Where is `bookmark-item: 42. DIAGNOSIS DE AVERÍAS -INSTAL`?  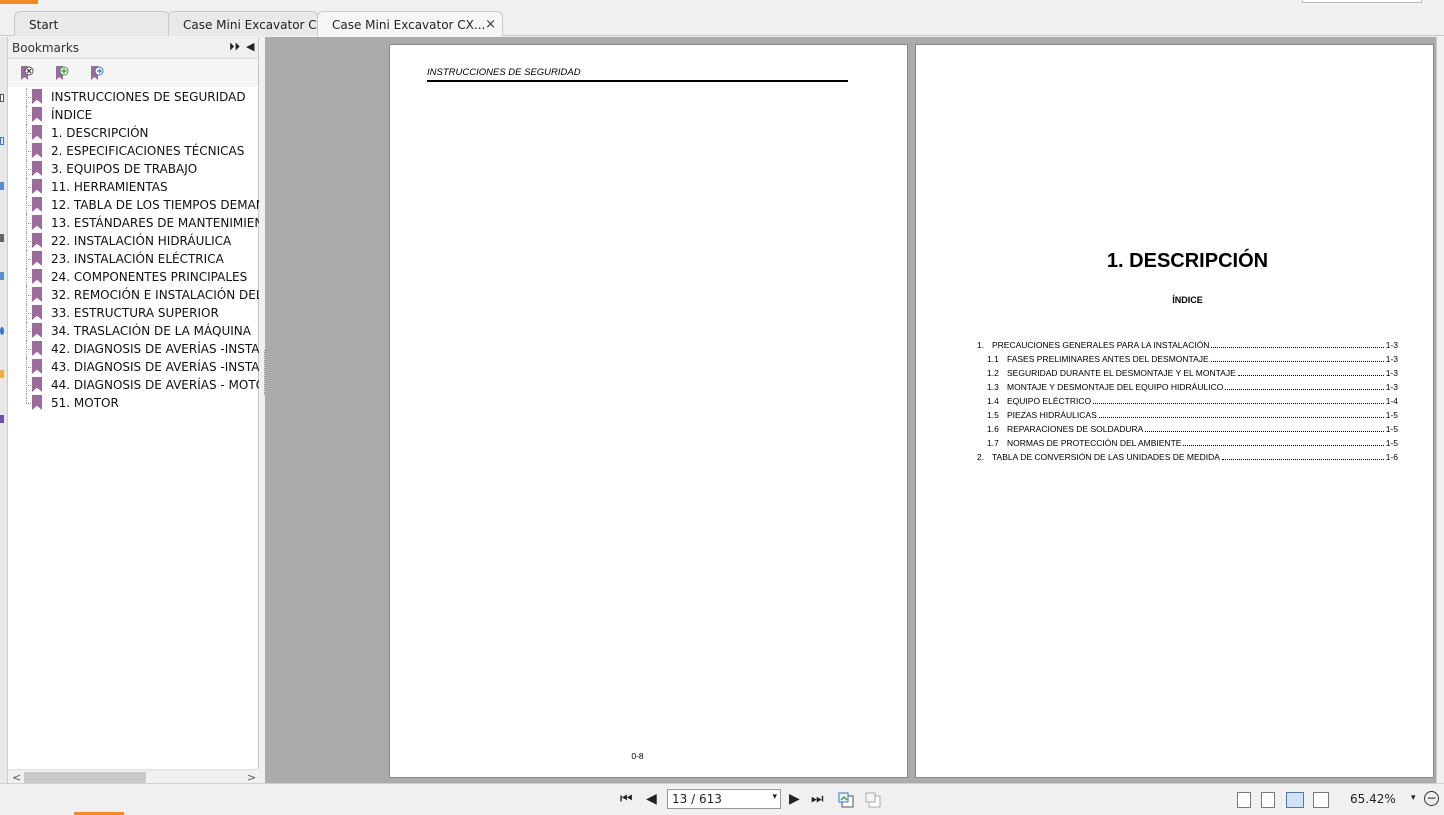 bookmark-item: 42. DIAGNOSIS DE AVERÍAS -INSTAL is located at coordinates (133, 349).